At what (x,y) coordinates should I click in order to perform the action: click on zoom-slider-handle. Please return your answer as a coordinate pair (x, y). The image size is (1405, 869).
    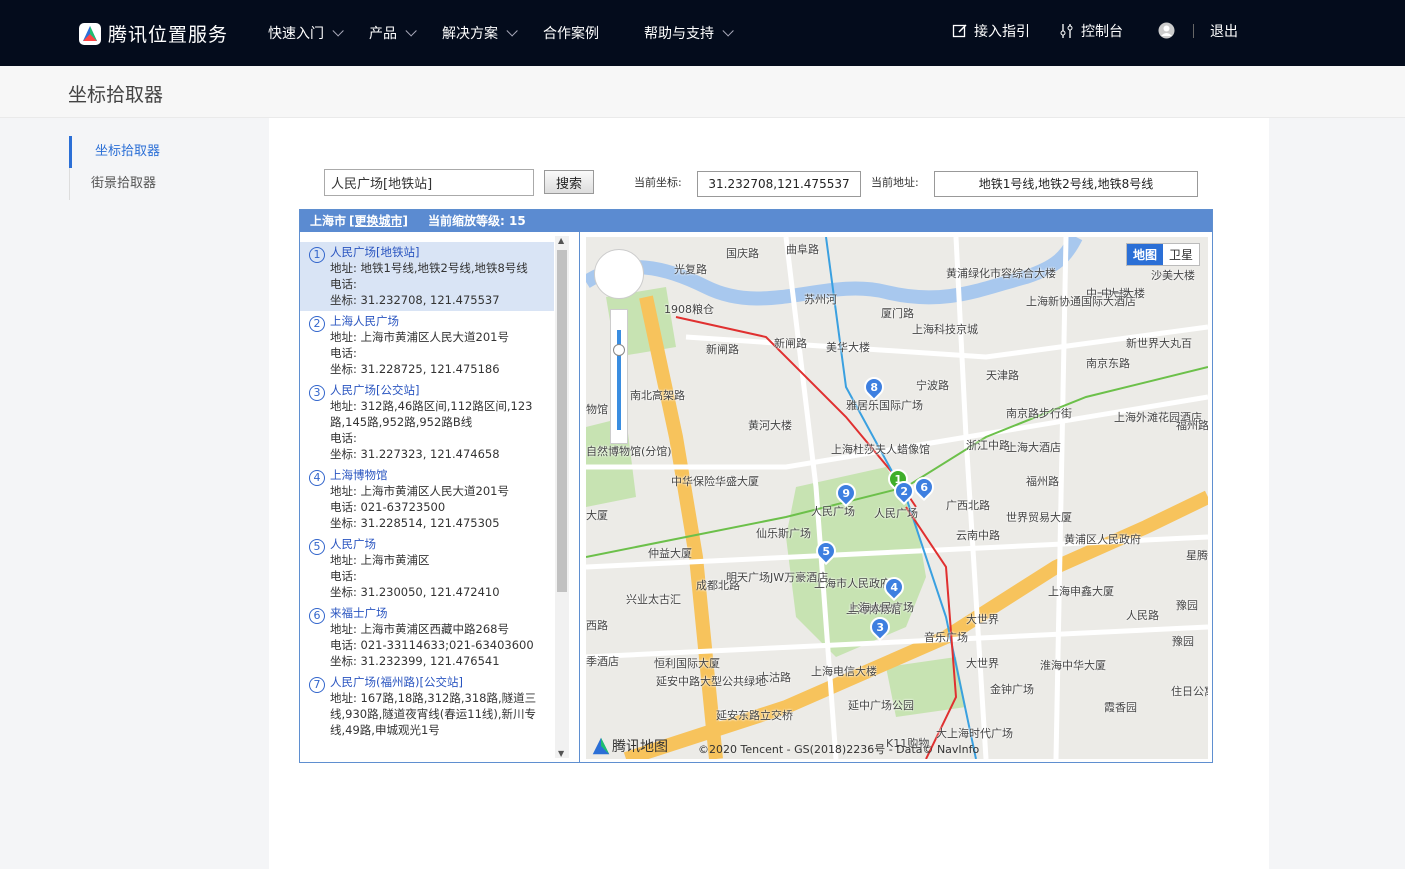
    Looking at the image, I should click on (619, 350).